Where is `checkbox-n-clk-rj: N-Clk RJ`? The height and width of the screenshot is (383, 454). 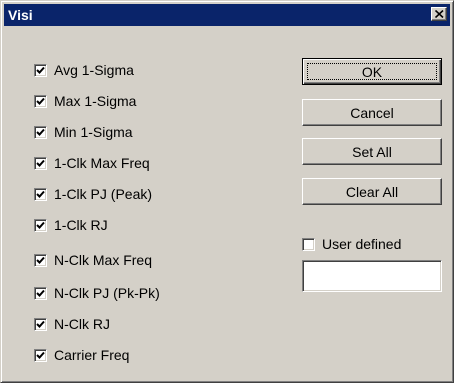
checkbox-n-clk-rj: N-Clk RJ is located at coordinates (72, 324).